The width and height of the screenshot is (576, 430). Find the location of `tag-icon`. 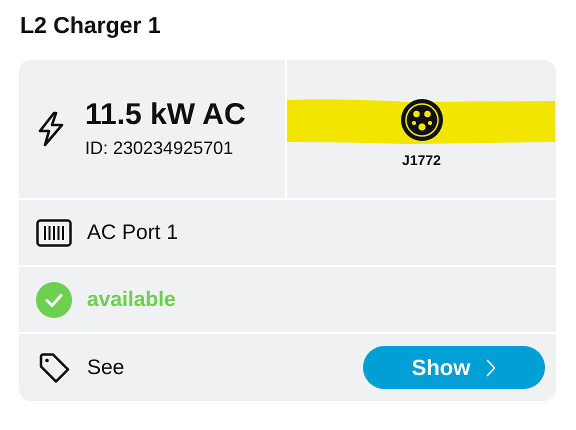

tag-icon is located at coordinates (54, 368).